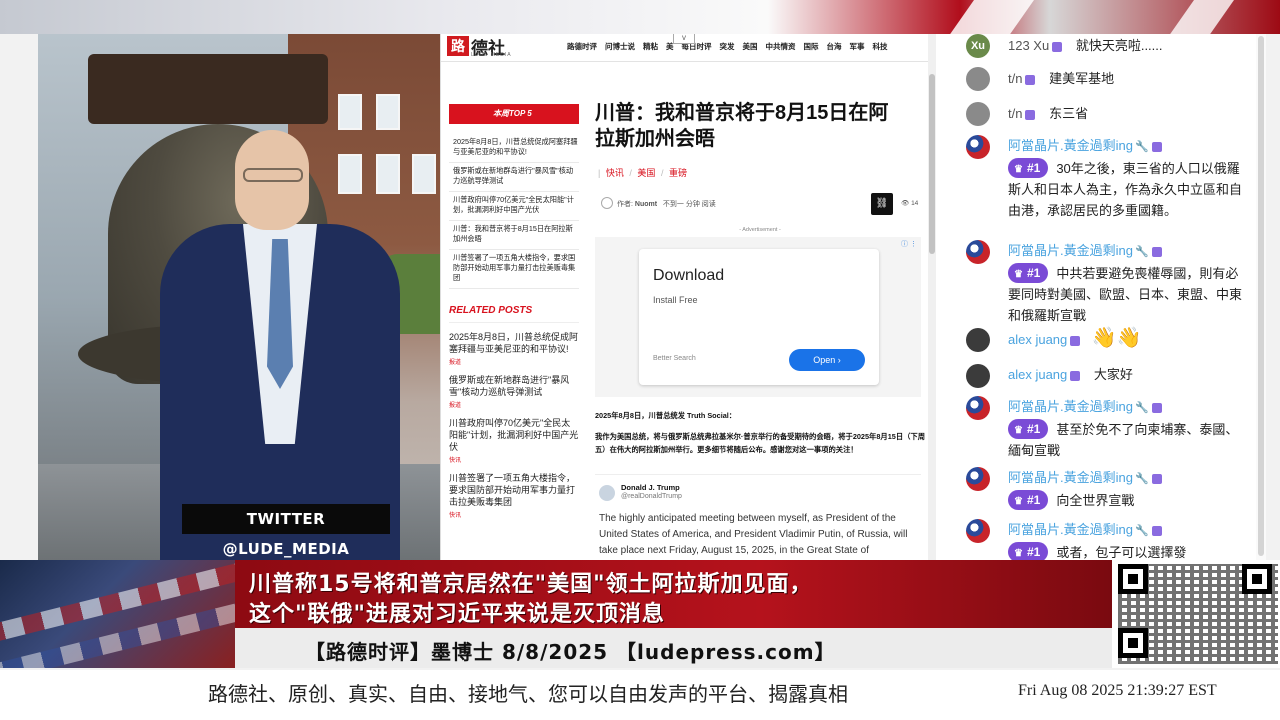  I want to click on link-icon: ⛓, so click(882, 204).